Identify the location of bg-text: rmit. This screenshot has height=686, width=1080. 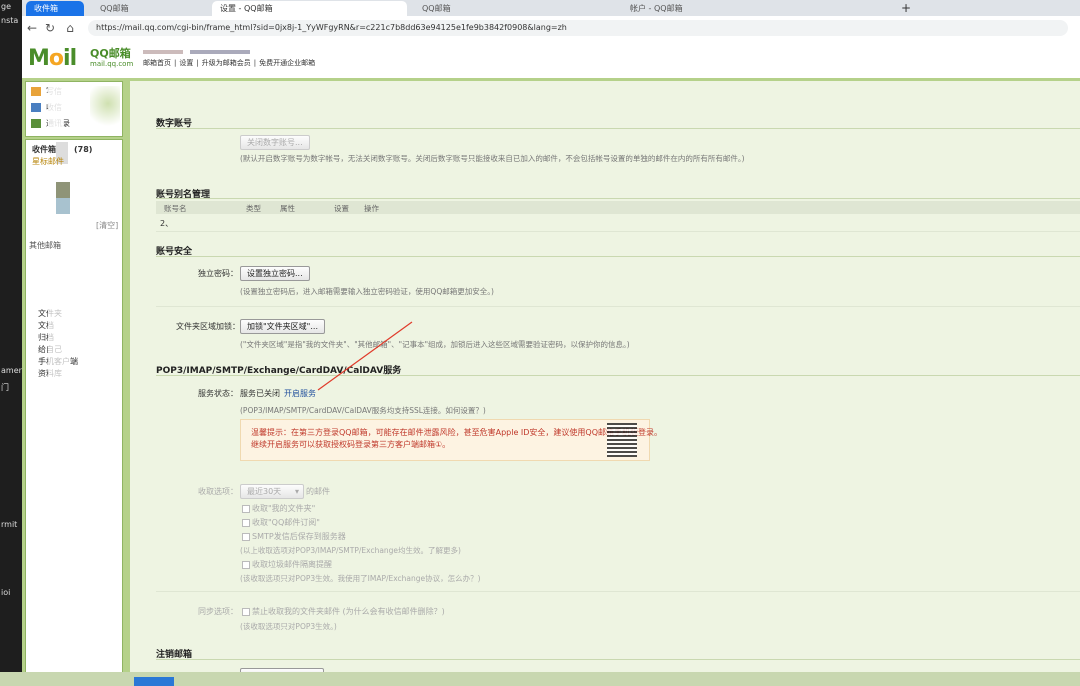
(9, 524).